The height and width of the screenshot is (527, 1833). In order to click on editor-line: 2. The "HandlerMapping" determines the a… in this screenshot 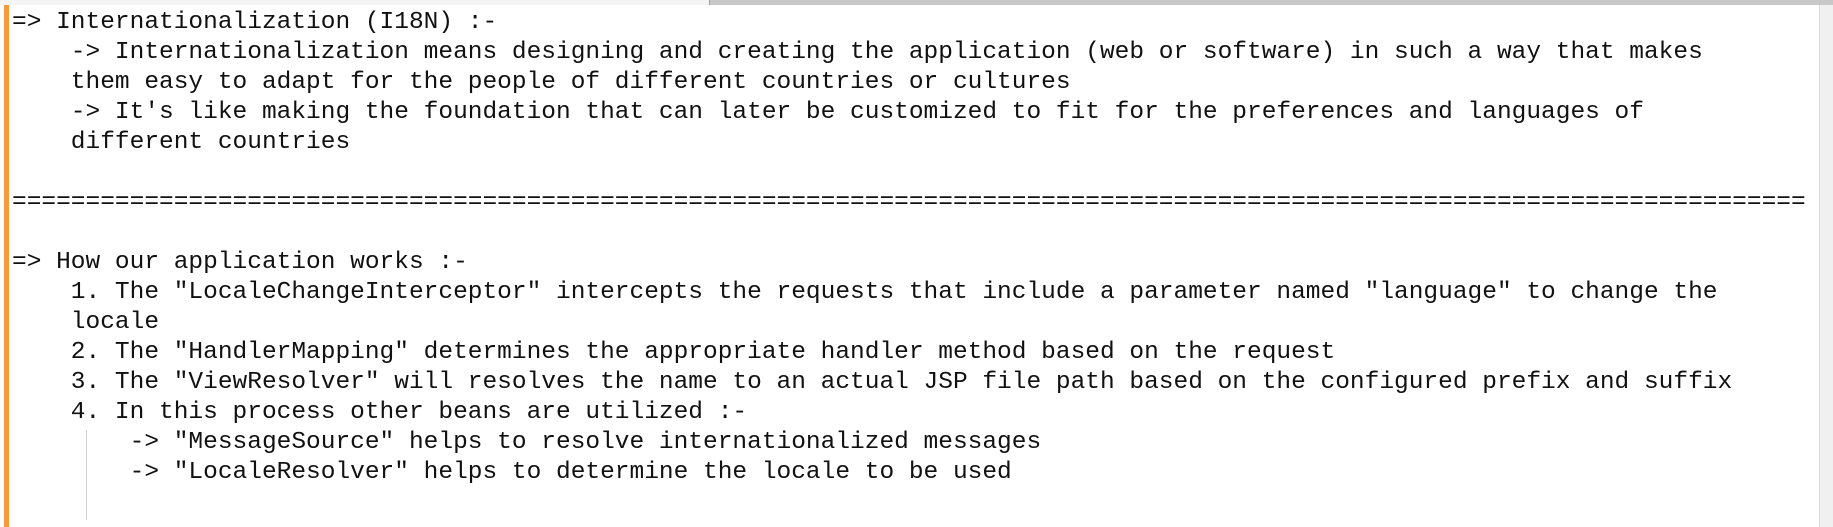, I will do `click(674, 352)`.